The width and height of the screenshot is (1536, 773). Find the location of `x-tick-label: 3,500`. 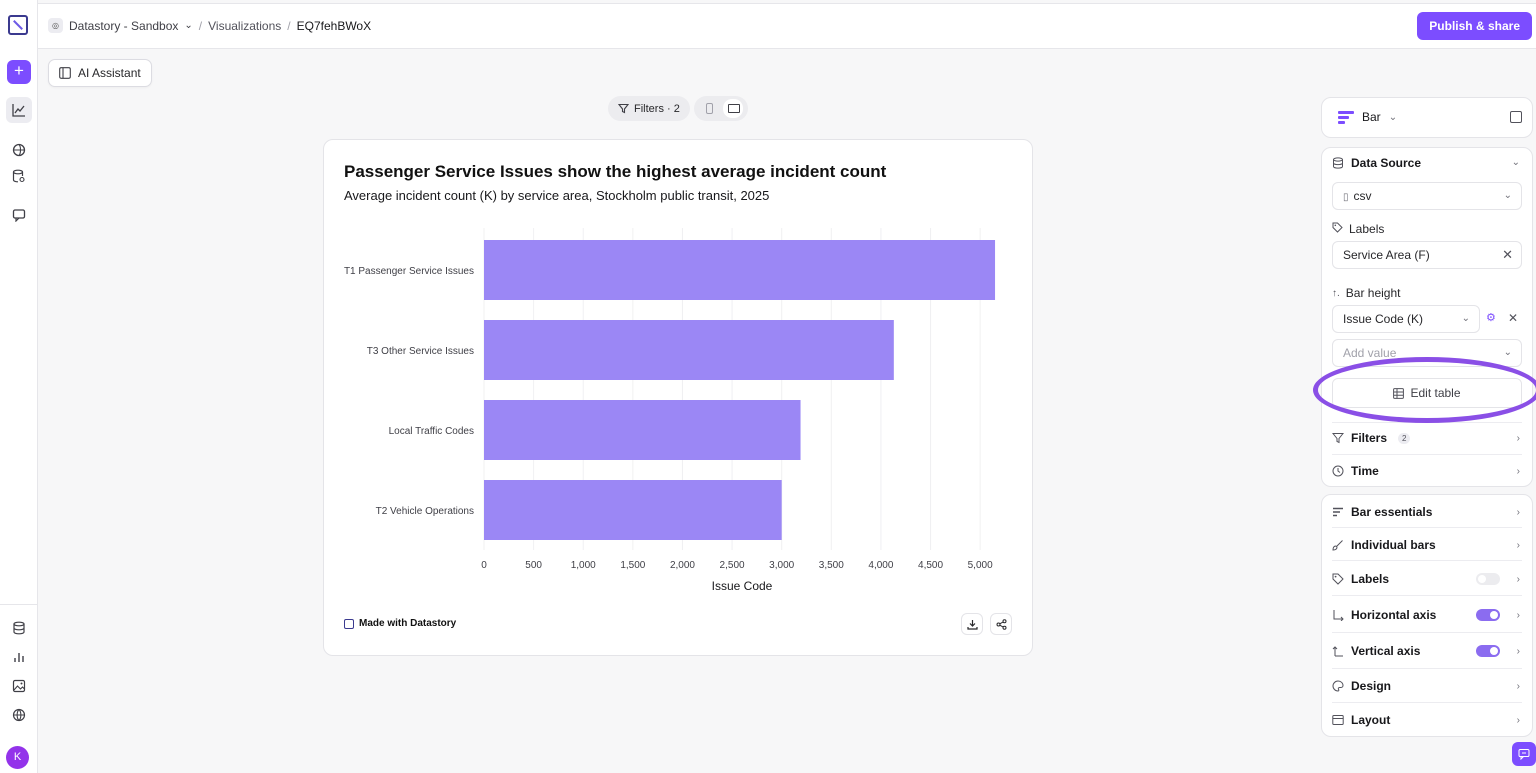

x-tick-label: 3,500 is located at coordinates (831, 565).